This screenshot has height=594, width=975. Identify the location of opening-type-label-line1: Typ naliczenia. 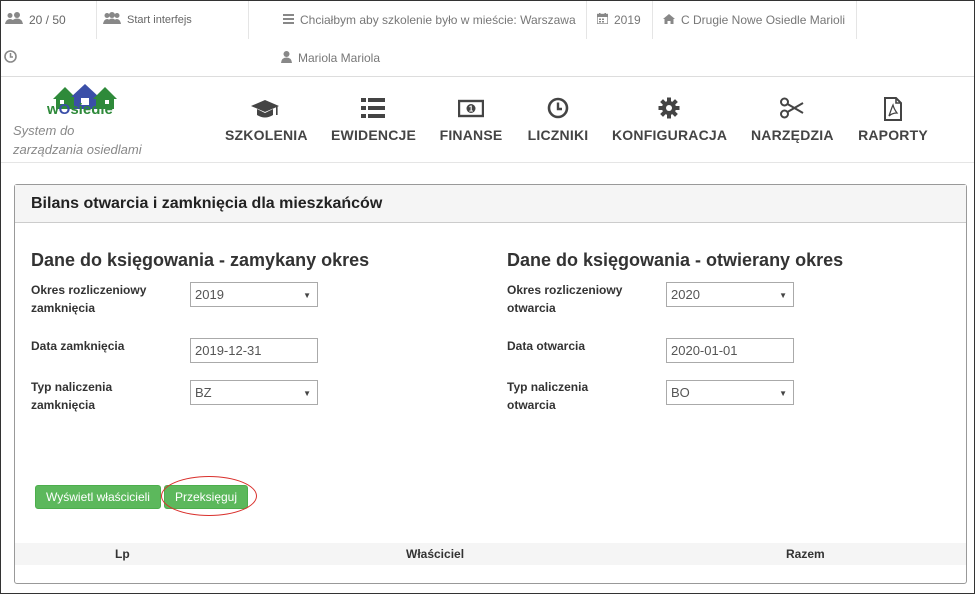
(548, 387).